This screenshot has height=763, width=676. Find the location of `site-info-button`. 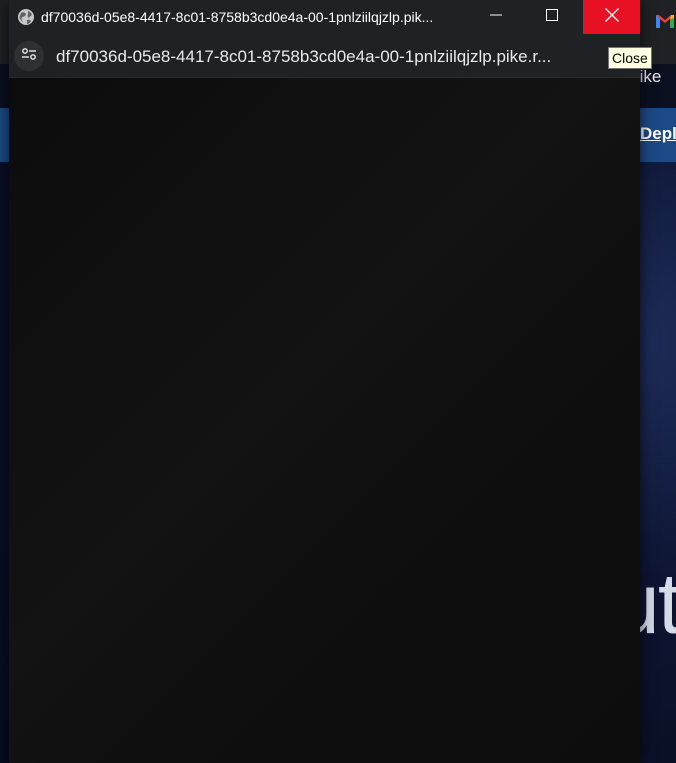

site-info-button is located at coordinates (29, 56).